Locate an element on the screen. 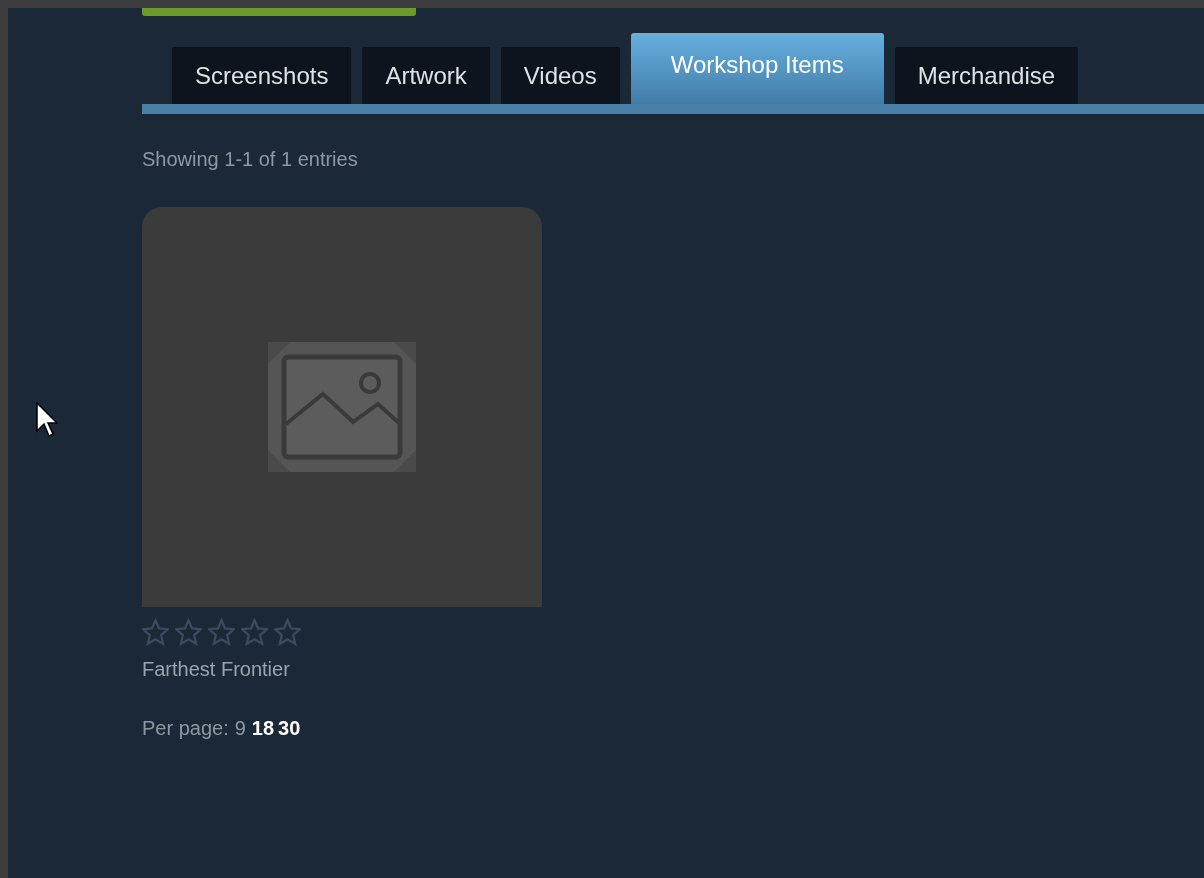 This screenshot has height=878, width=1204. item-title: Farthest Frontier is located at coordinates (216, 669).